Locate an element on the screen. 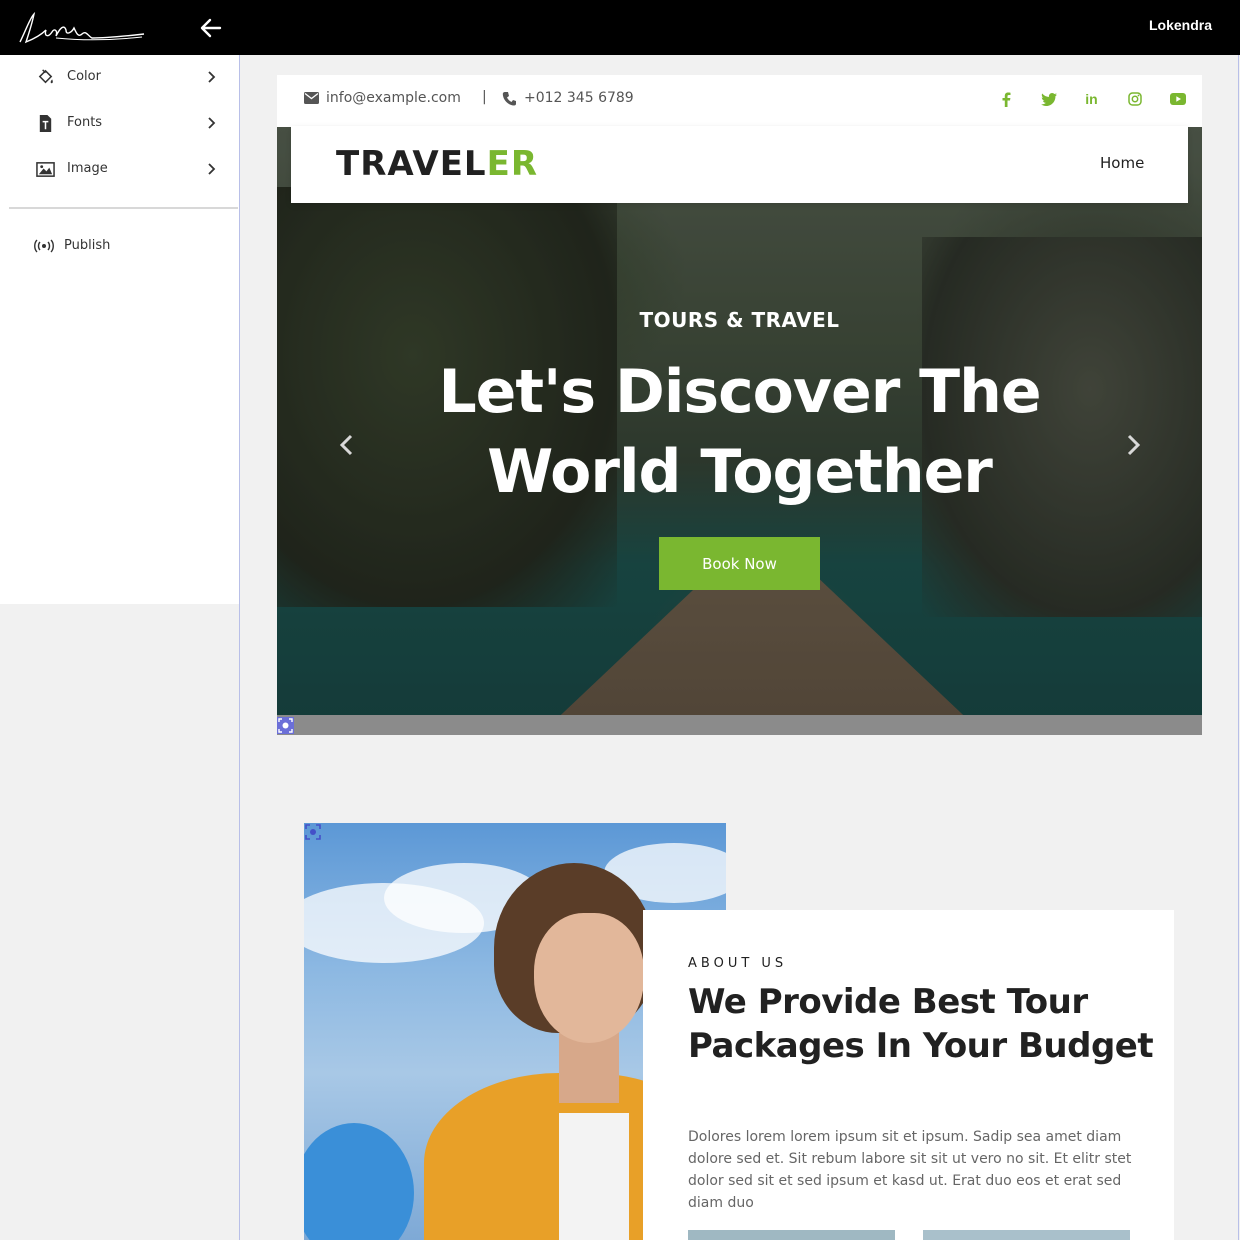  linkedin-icon: in is located at coordinates (1091, 99).